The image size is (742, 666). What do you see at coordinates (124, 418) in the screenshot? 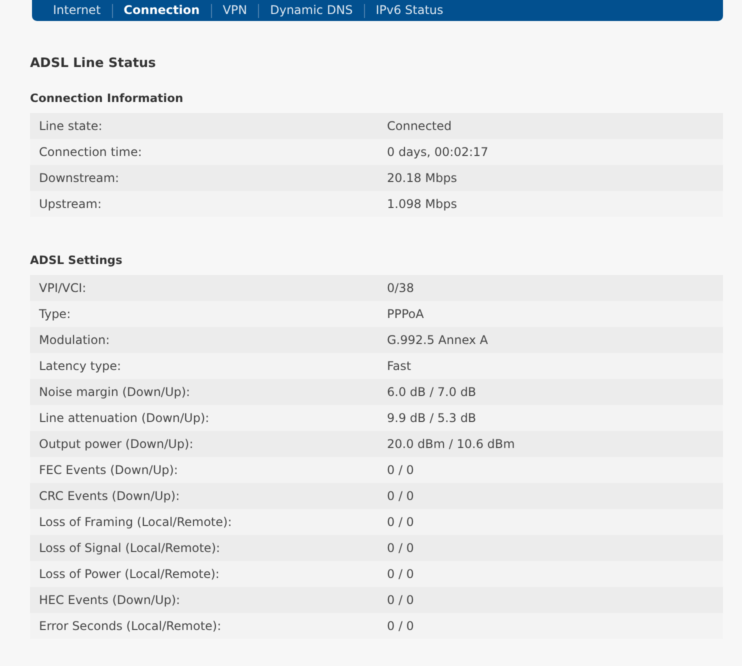
I see `row-label: Line attenuation (Down/Up):` at bounding box center [124, 418].